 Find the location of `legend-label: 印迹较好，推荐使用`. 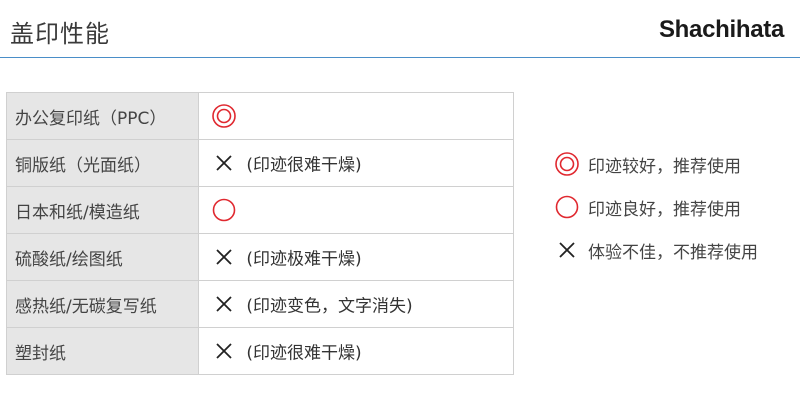

legend-label: 印迹较好，推荐使用 is located at coordinates (664, 166).